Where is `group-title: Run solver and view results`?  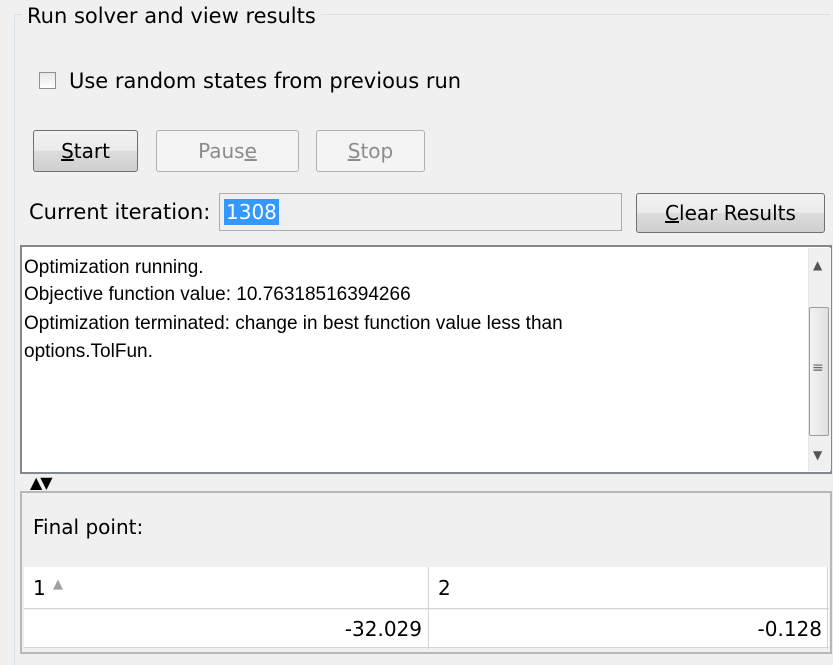
group-title: Run solver and view results is located at coordinates (171, 16).